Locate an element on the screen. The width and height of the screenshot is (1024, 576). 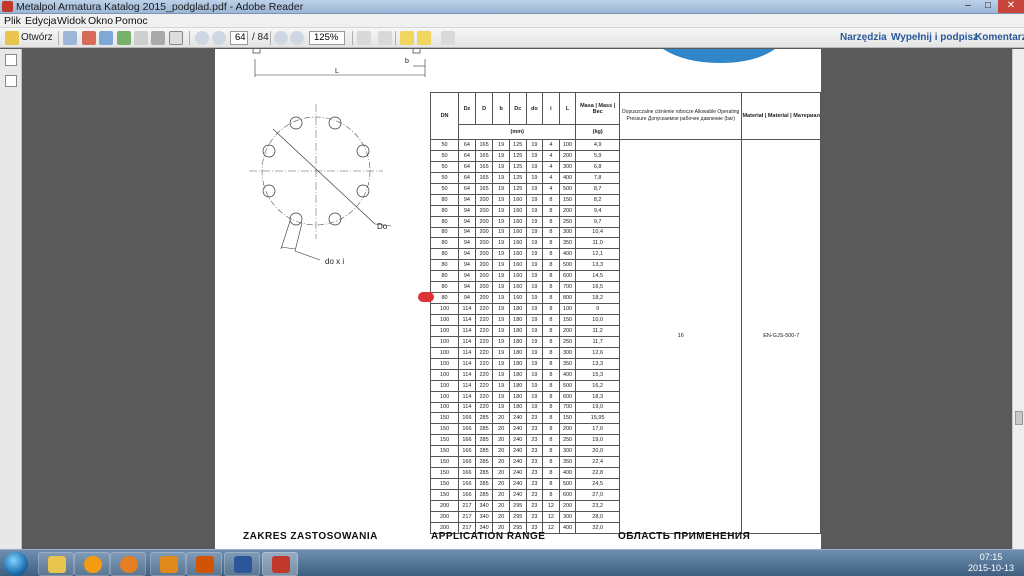
table-cell: 12 is located at coordinates (551, 505).